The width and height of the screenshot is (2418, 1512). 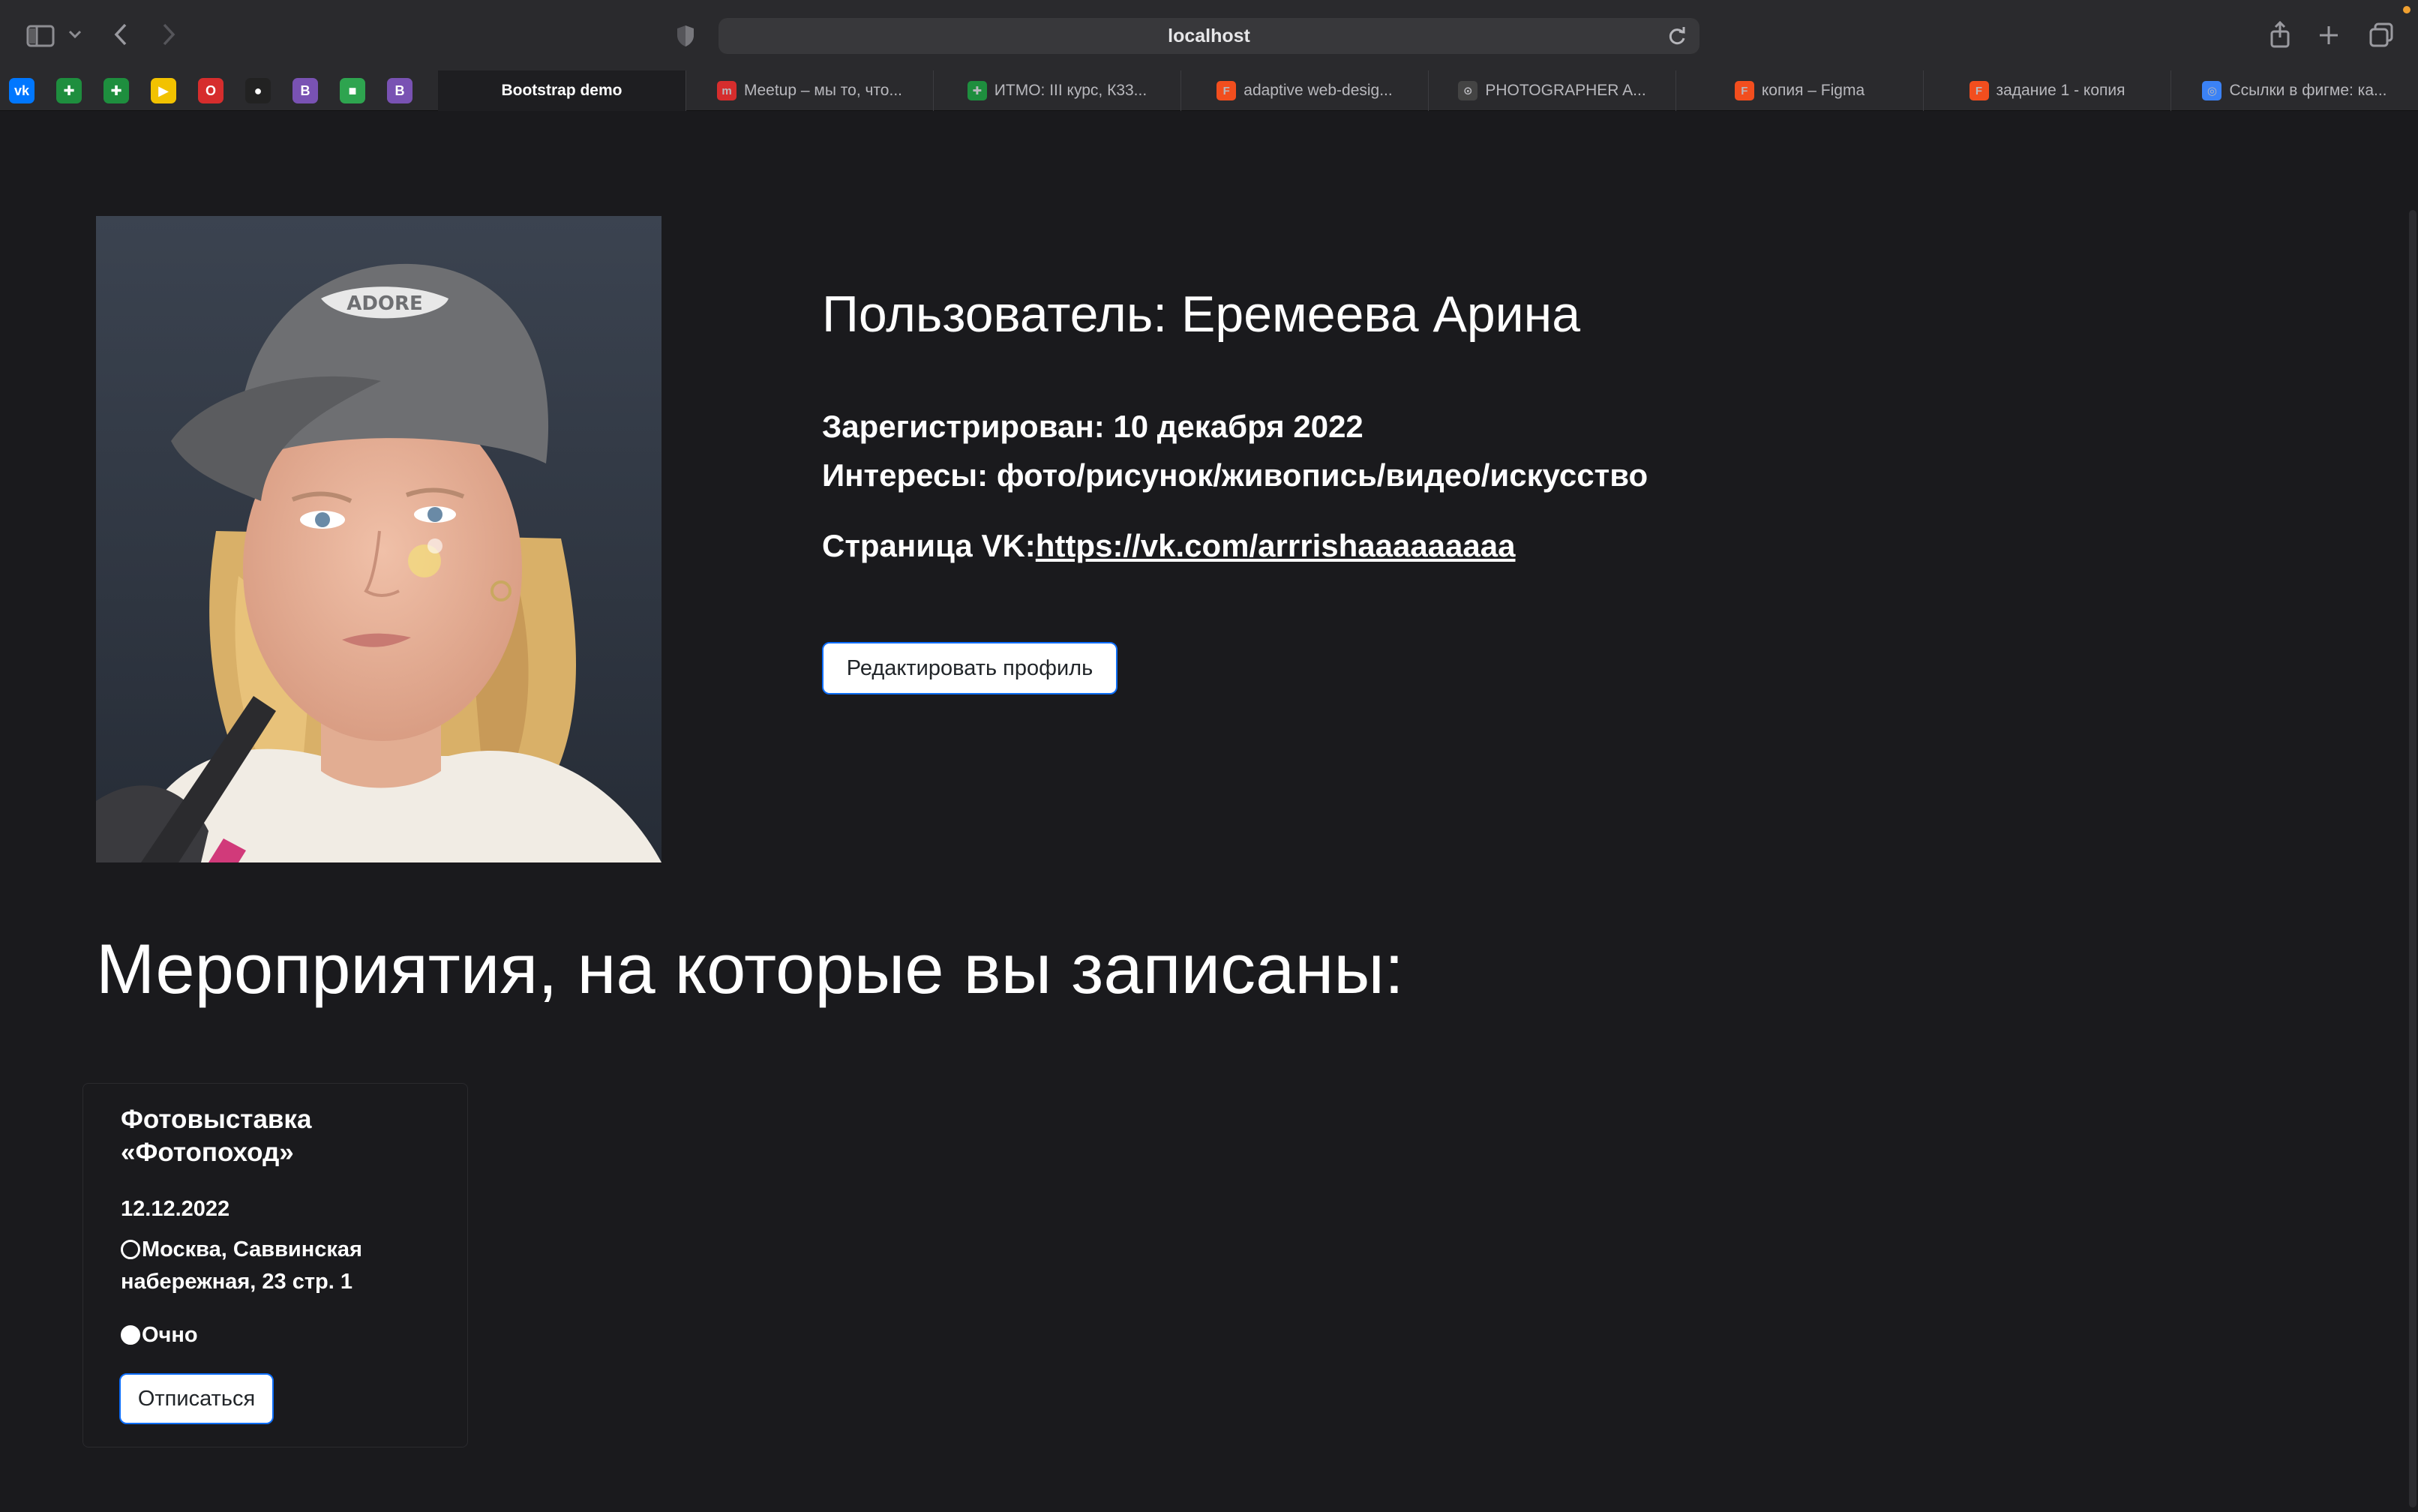 I want to click on green-app-icon: ■, so click(x=352, y=91).